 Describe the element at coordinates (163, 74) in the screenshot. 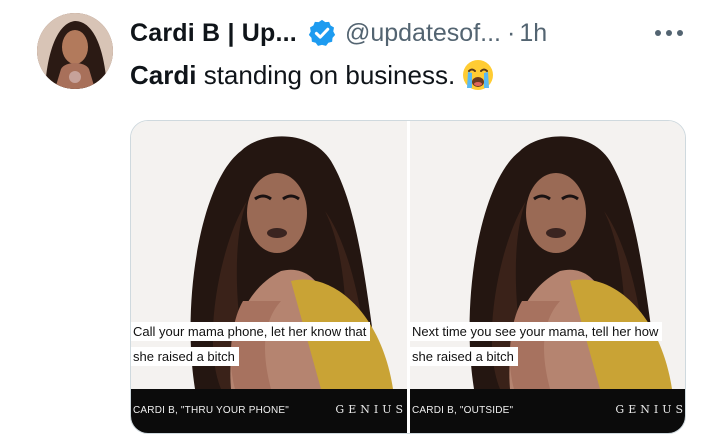

I see `tweet-text-bold: Cardi` at that location.